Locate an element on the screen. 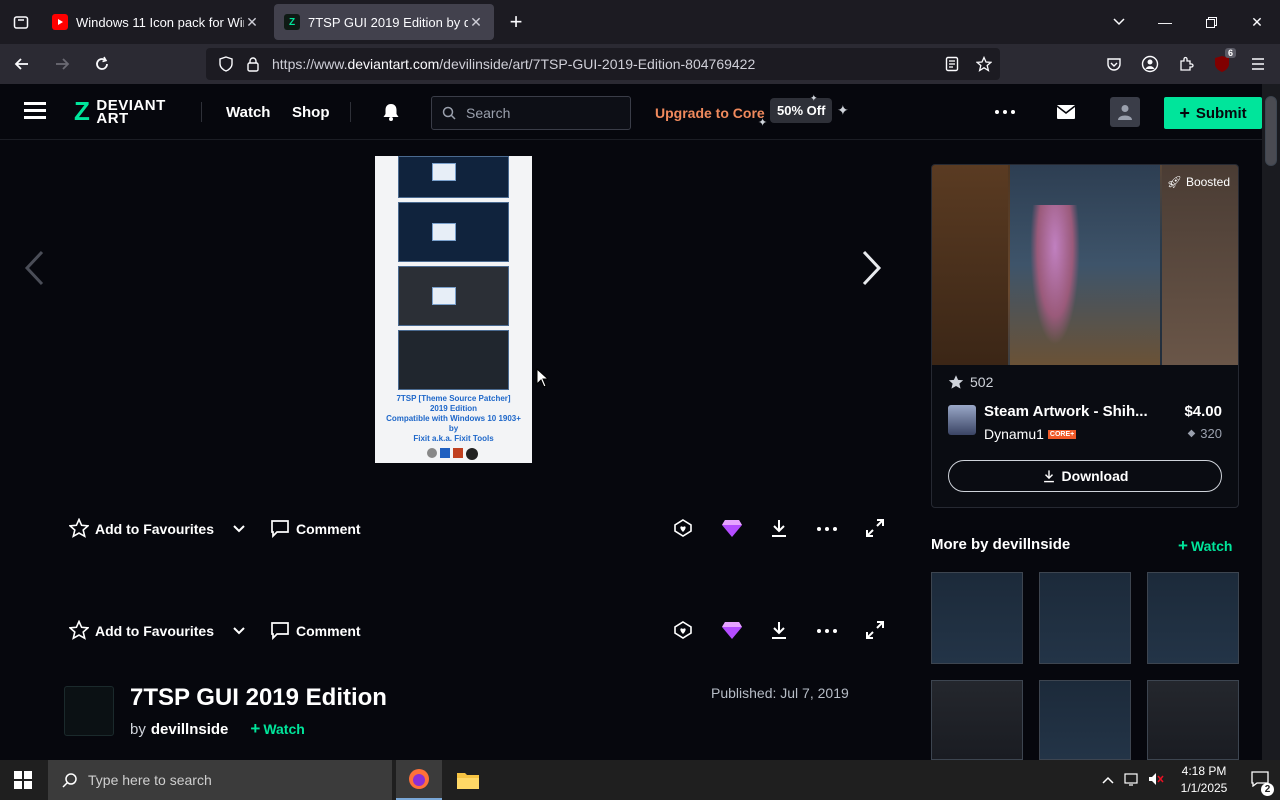 The width and height of the screenshot is (1280, 800). watch-link: Watch is located at coordinates (248, 112).